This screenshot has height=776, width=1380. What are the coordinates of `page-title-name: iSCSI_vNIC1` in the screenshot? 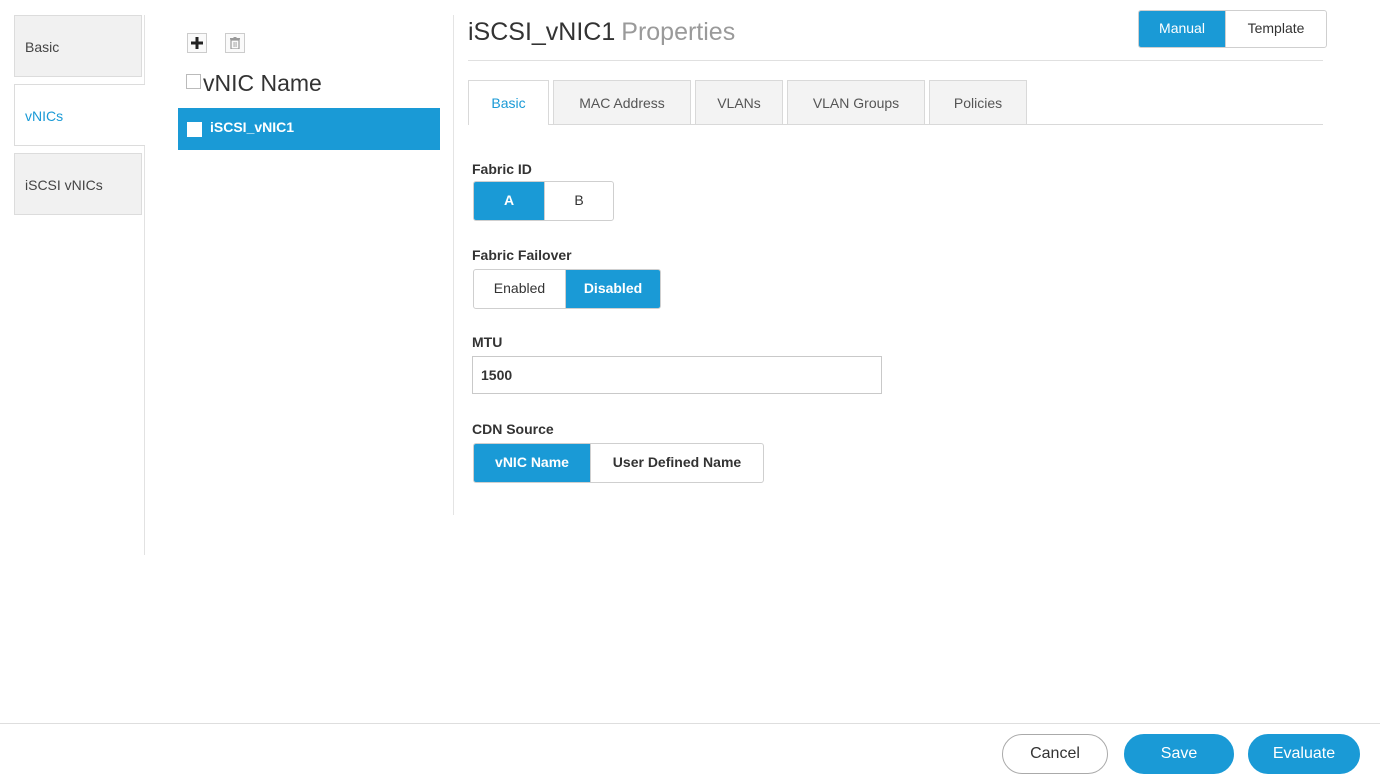 It's located at (542, 32).